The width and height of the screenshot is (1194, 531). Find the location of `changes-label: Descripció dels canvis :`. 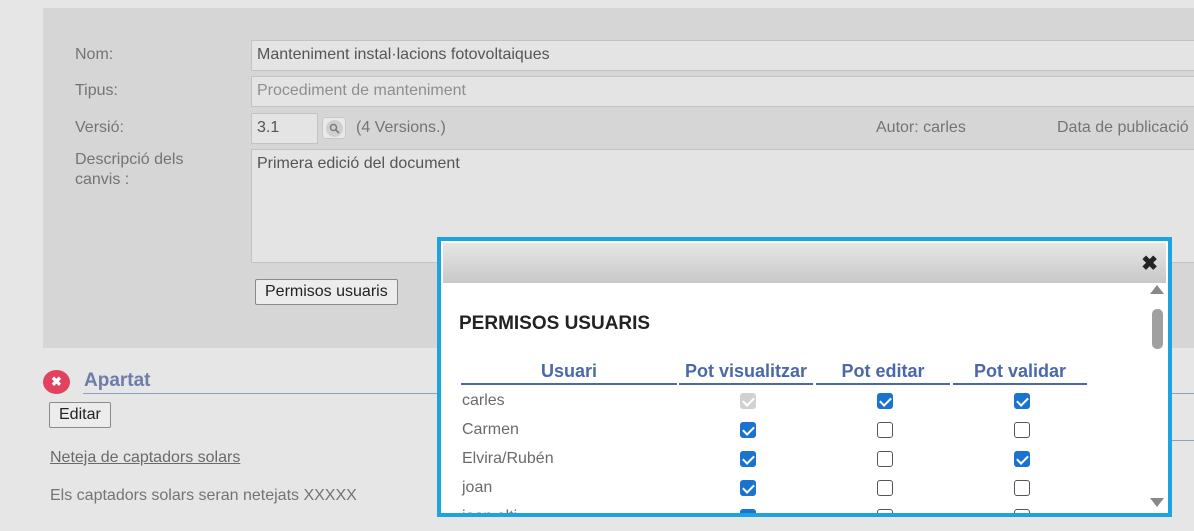

changes-label: Descripció dels canvis : is located at coordinates (129, 169).